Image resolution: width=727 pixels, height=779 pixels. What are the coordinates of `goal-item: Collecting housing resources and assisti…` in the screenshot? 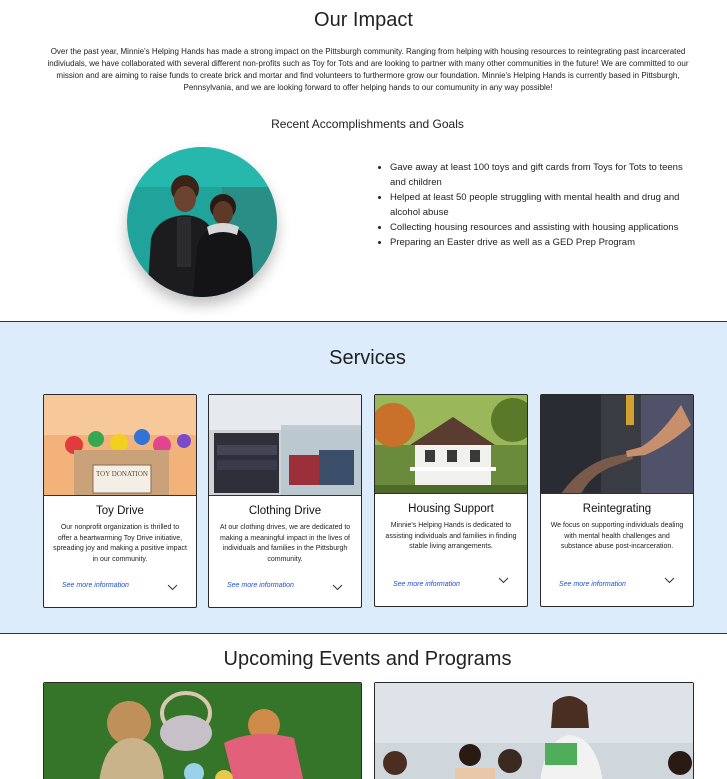 It's located at (544, 227).